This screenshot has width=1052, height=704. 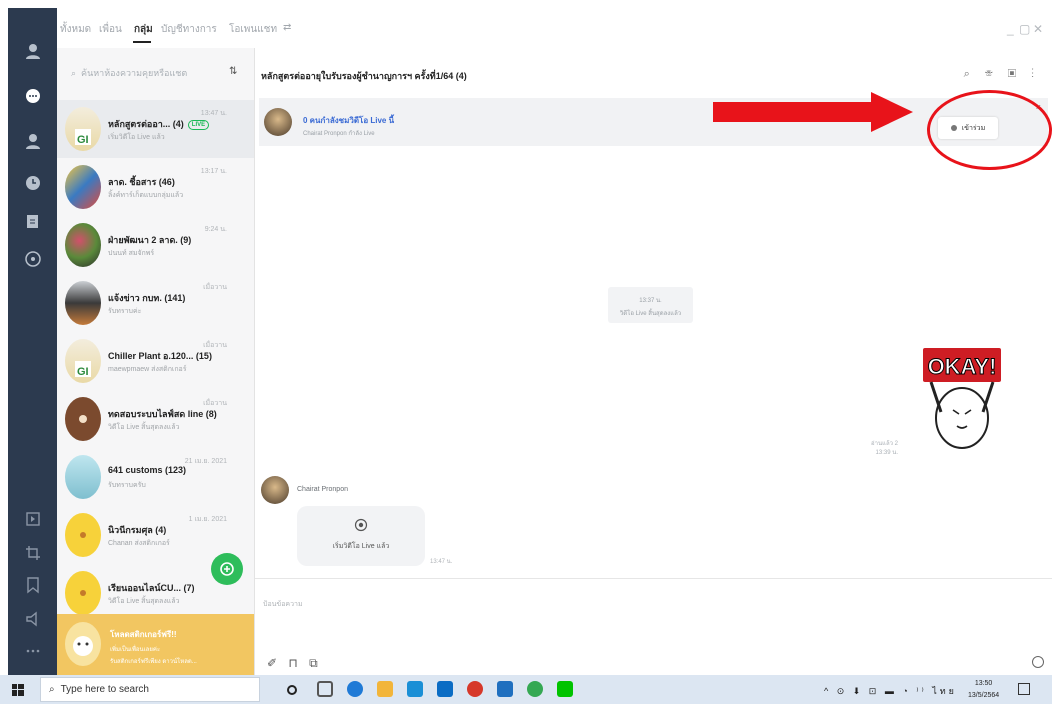 I want to click on tab-friends: เพื่อน, so click(x=110, y=29).